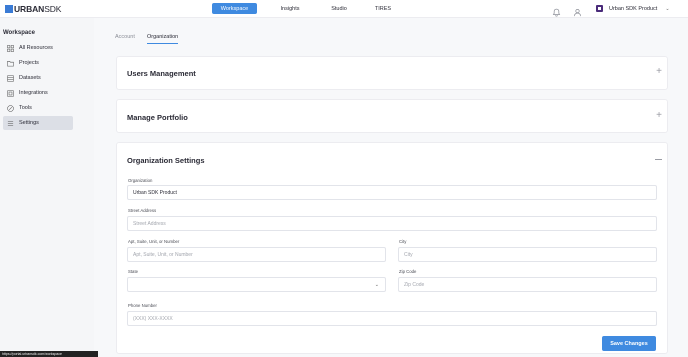 This screenshot has width=688, height=357. What do you see at coordinates (19, 33) in the screenshot?
I see `sidebar-title: Workspace` at bounding box center [19, 33].